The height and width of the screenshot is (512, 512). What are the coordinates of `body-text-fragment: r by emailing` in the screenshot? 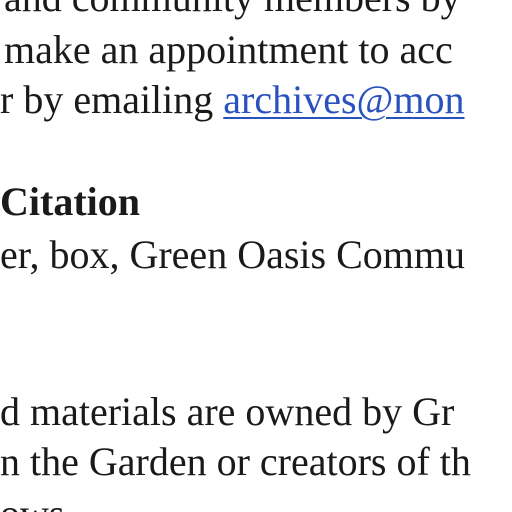 It's located at (112, 99).